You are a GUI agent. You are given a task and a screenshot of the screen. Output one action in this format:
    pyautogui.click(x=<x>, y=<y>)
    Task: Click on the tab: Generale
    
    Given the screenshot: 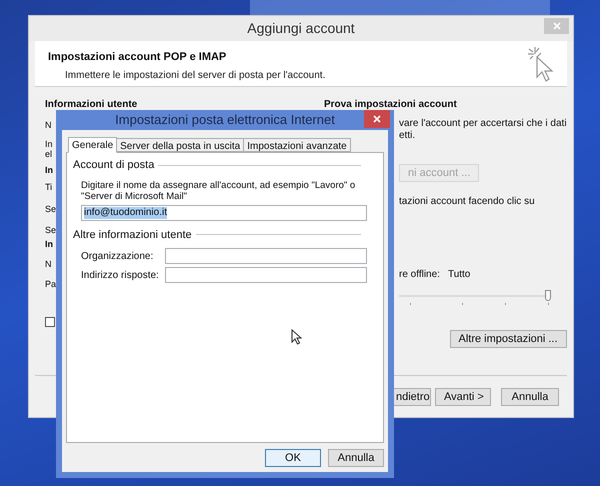 What is the action you would take?
    pyautogui.click(x=93, y=145)
    